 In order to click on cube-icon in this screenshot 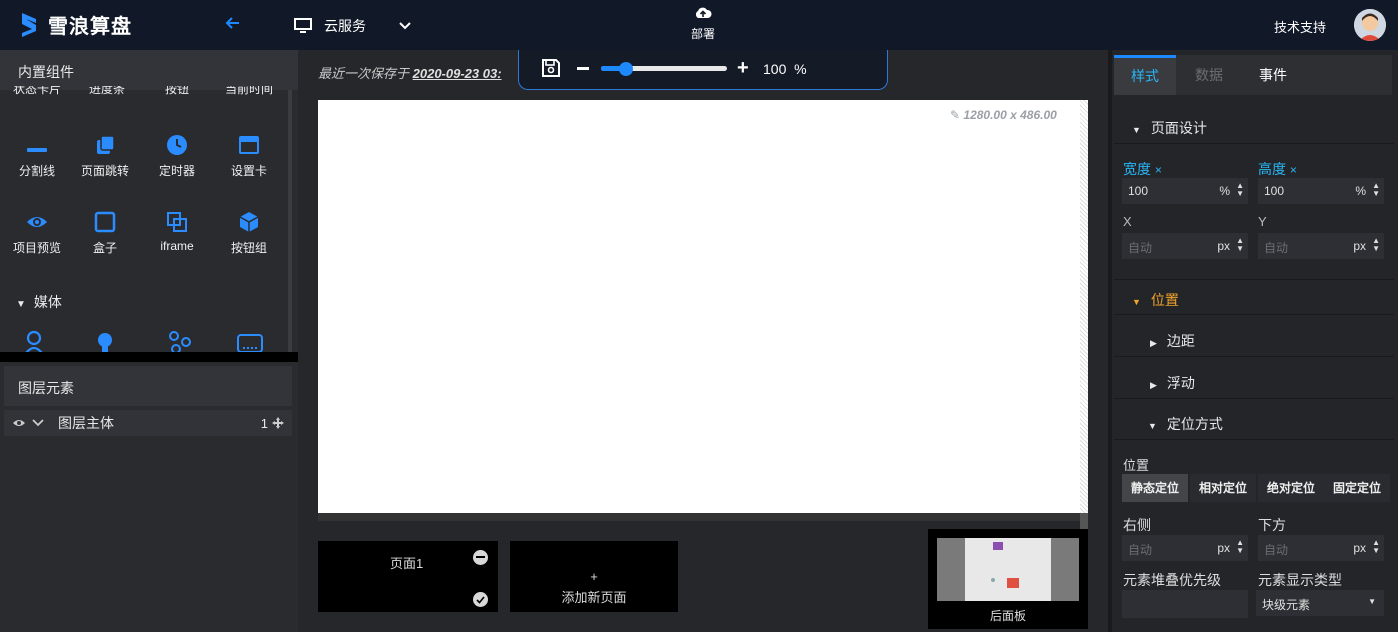, I will do `click(249, 222)`.